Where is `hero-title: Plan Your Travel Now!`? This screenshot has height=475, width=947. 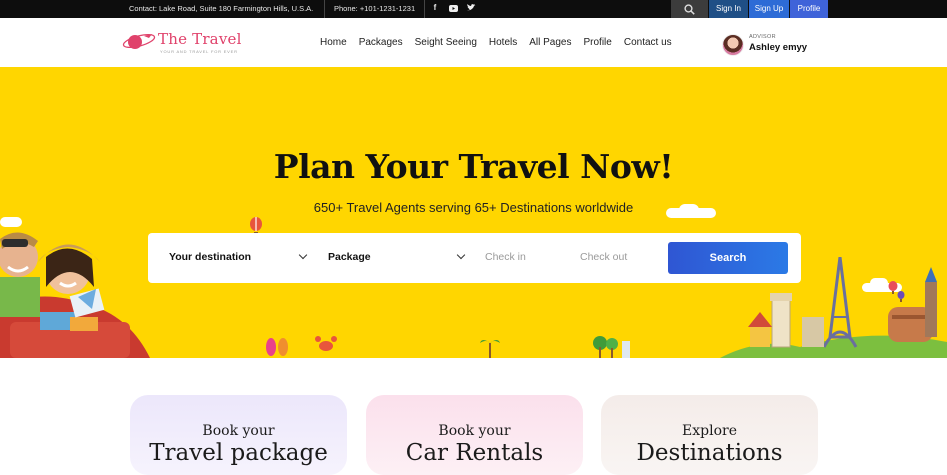 hero-title: Plan Your Travel Now! is located at coordinates (473, 166).